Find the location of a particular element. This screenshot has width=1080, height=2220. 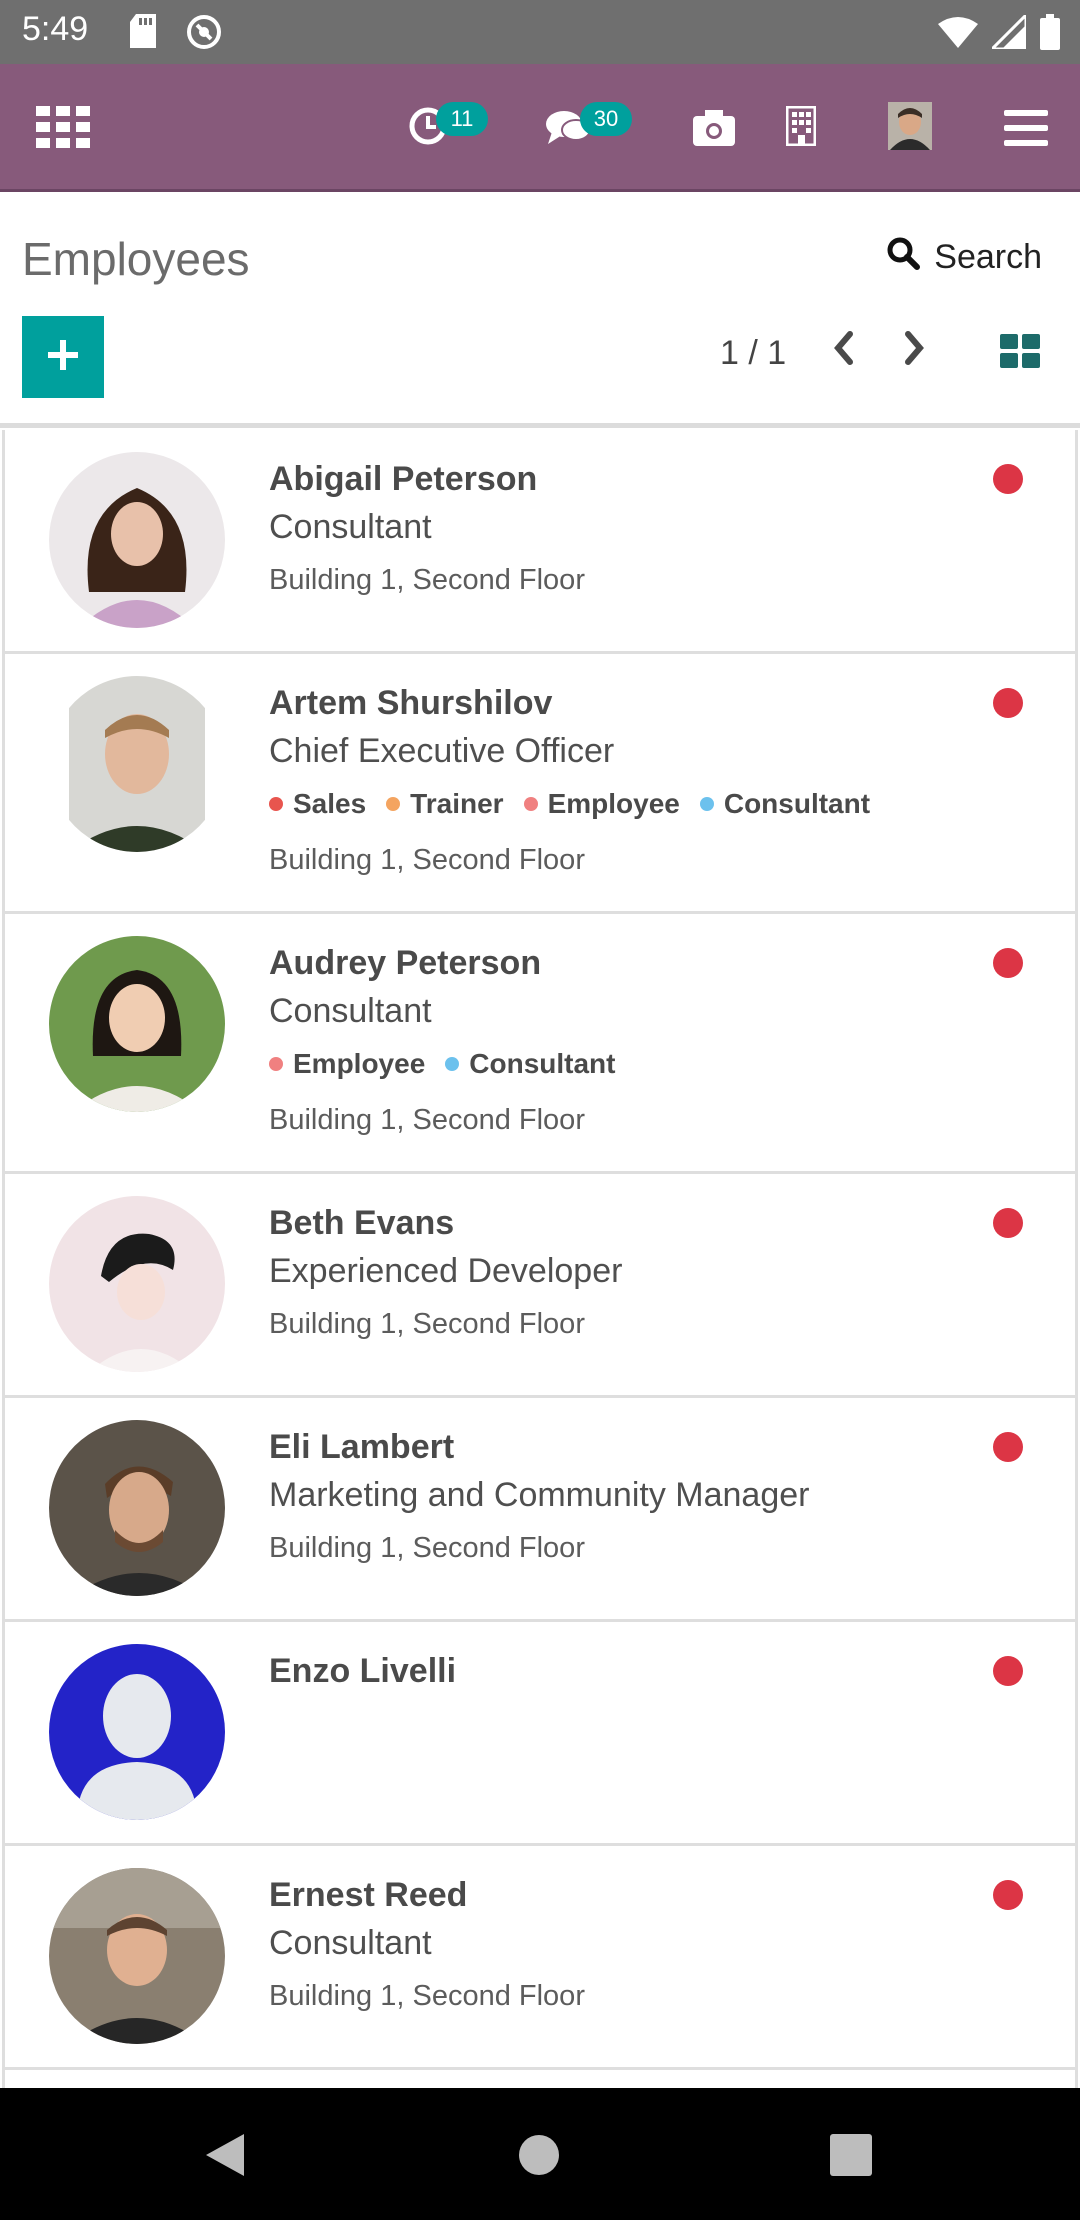

status-time: 5:49 is located at coordinates (55, 29).